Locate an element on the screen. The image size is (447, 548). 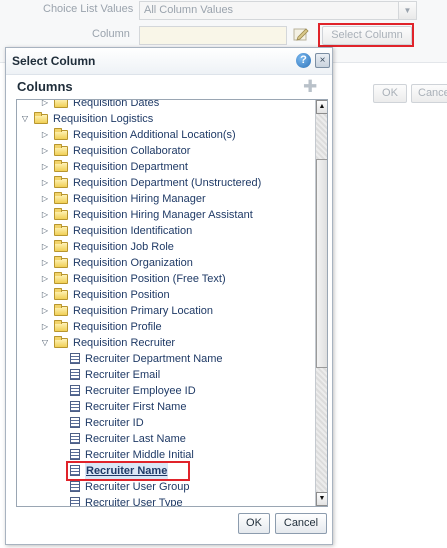
tree-item-label: Requisition Department (Unstructered) is located at coordinates (167, 183).